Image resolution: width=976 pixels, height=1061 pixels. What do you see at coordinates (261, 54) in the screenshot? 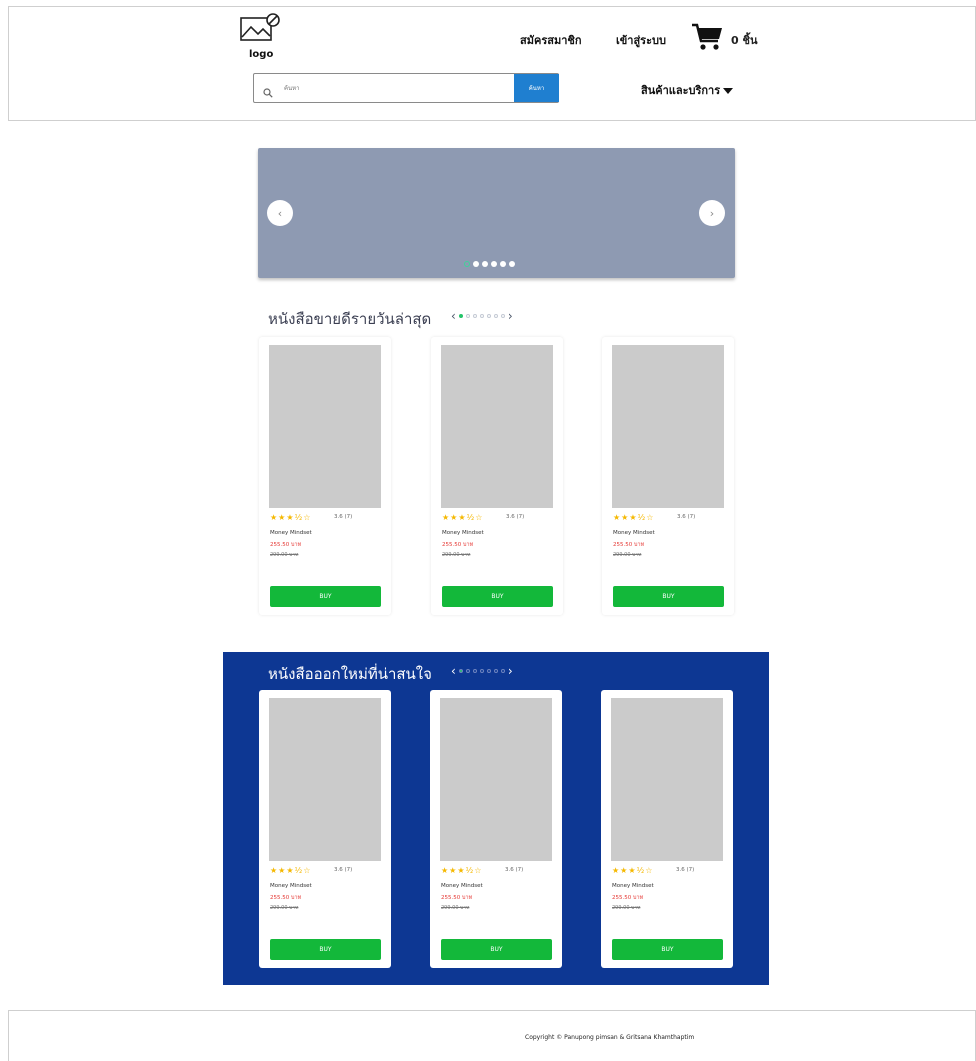
I see `logo-text: logo` at bounding box center [261, 54].